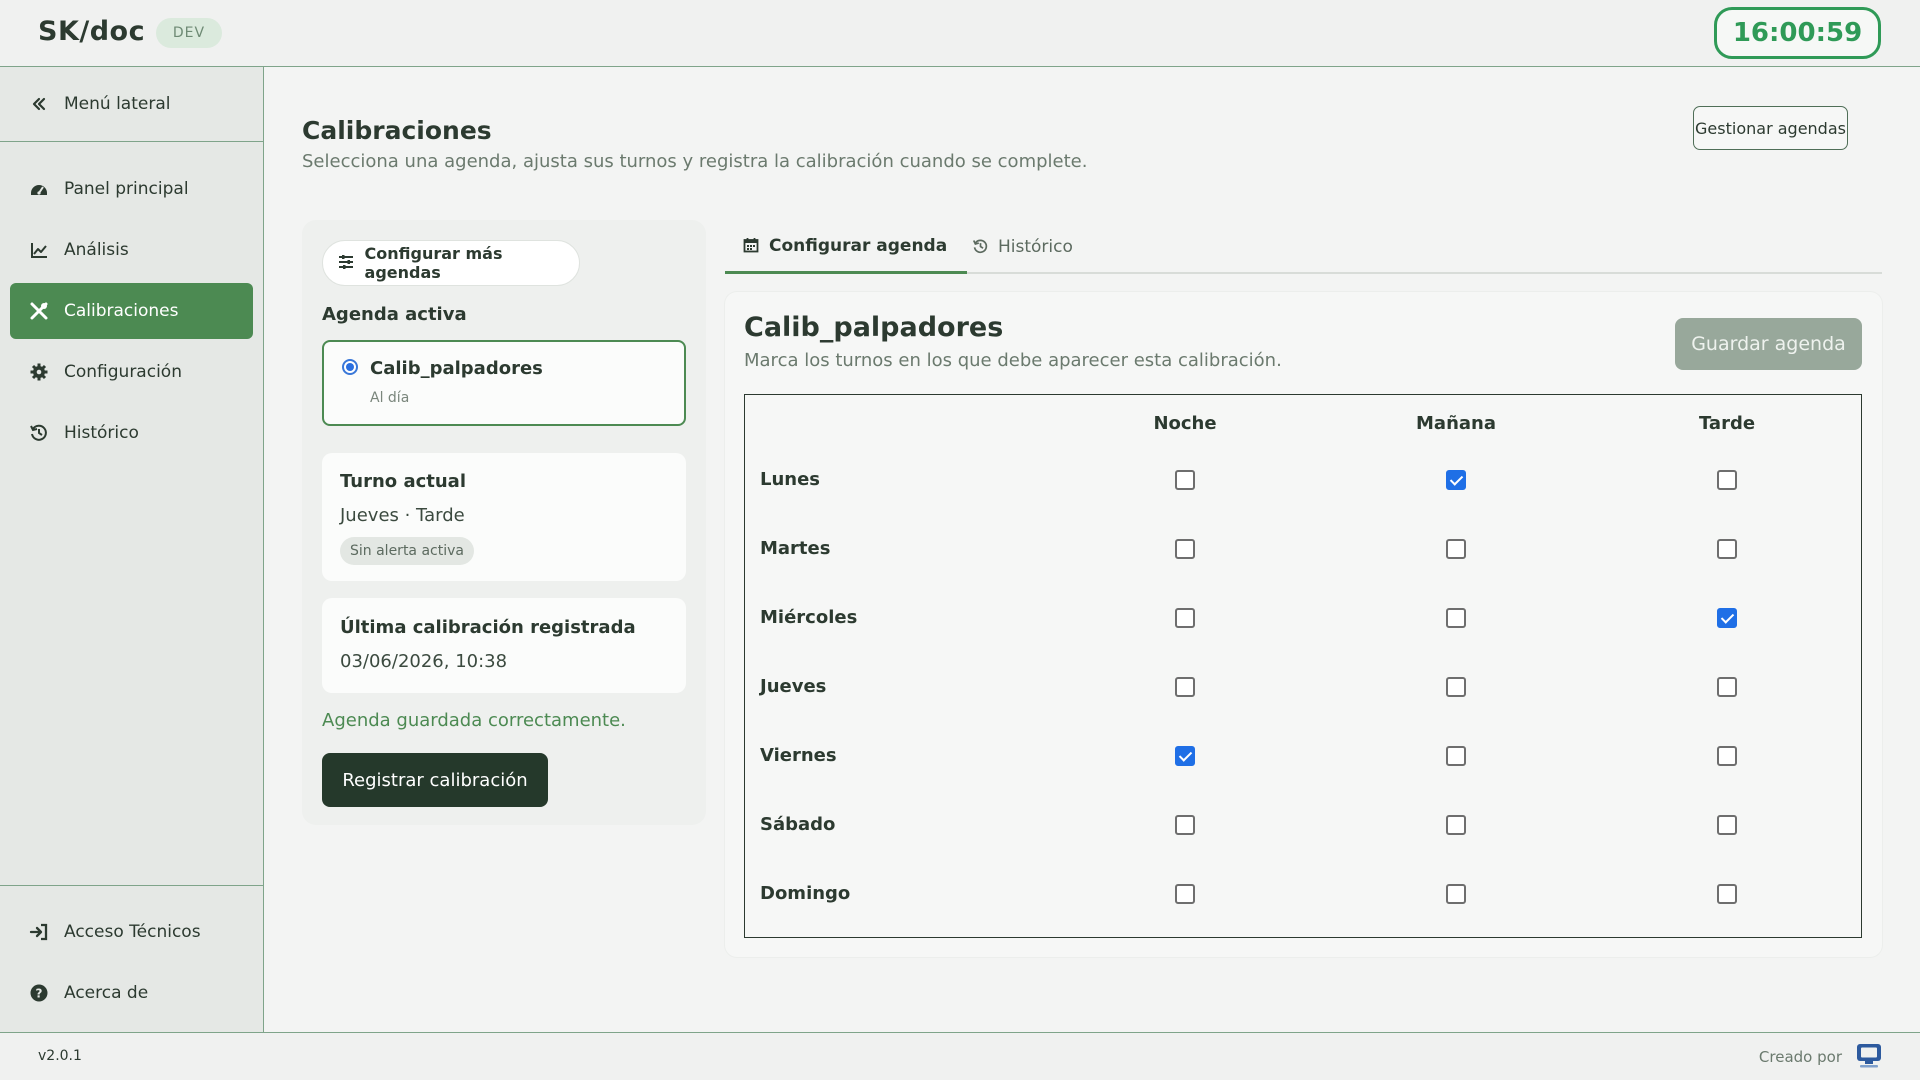  Describe the element at coordinates (456, 368) in the screenshot. I see `agenda-name: Calib_palpadores` at that location.